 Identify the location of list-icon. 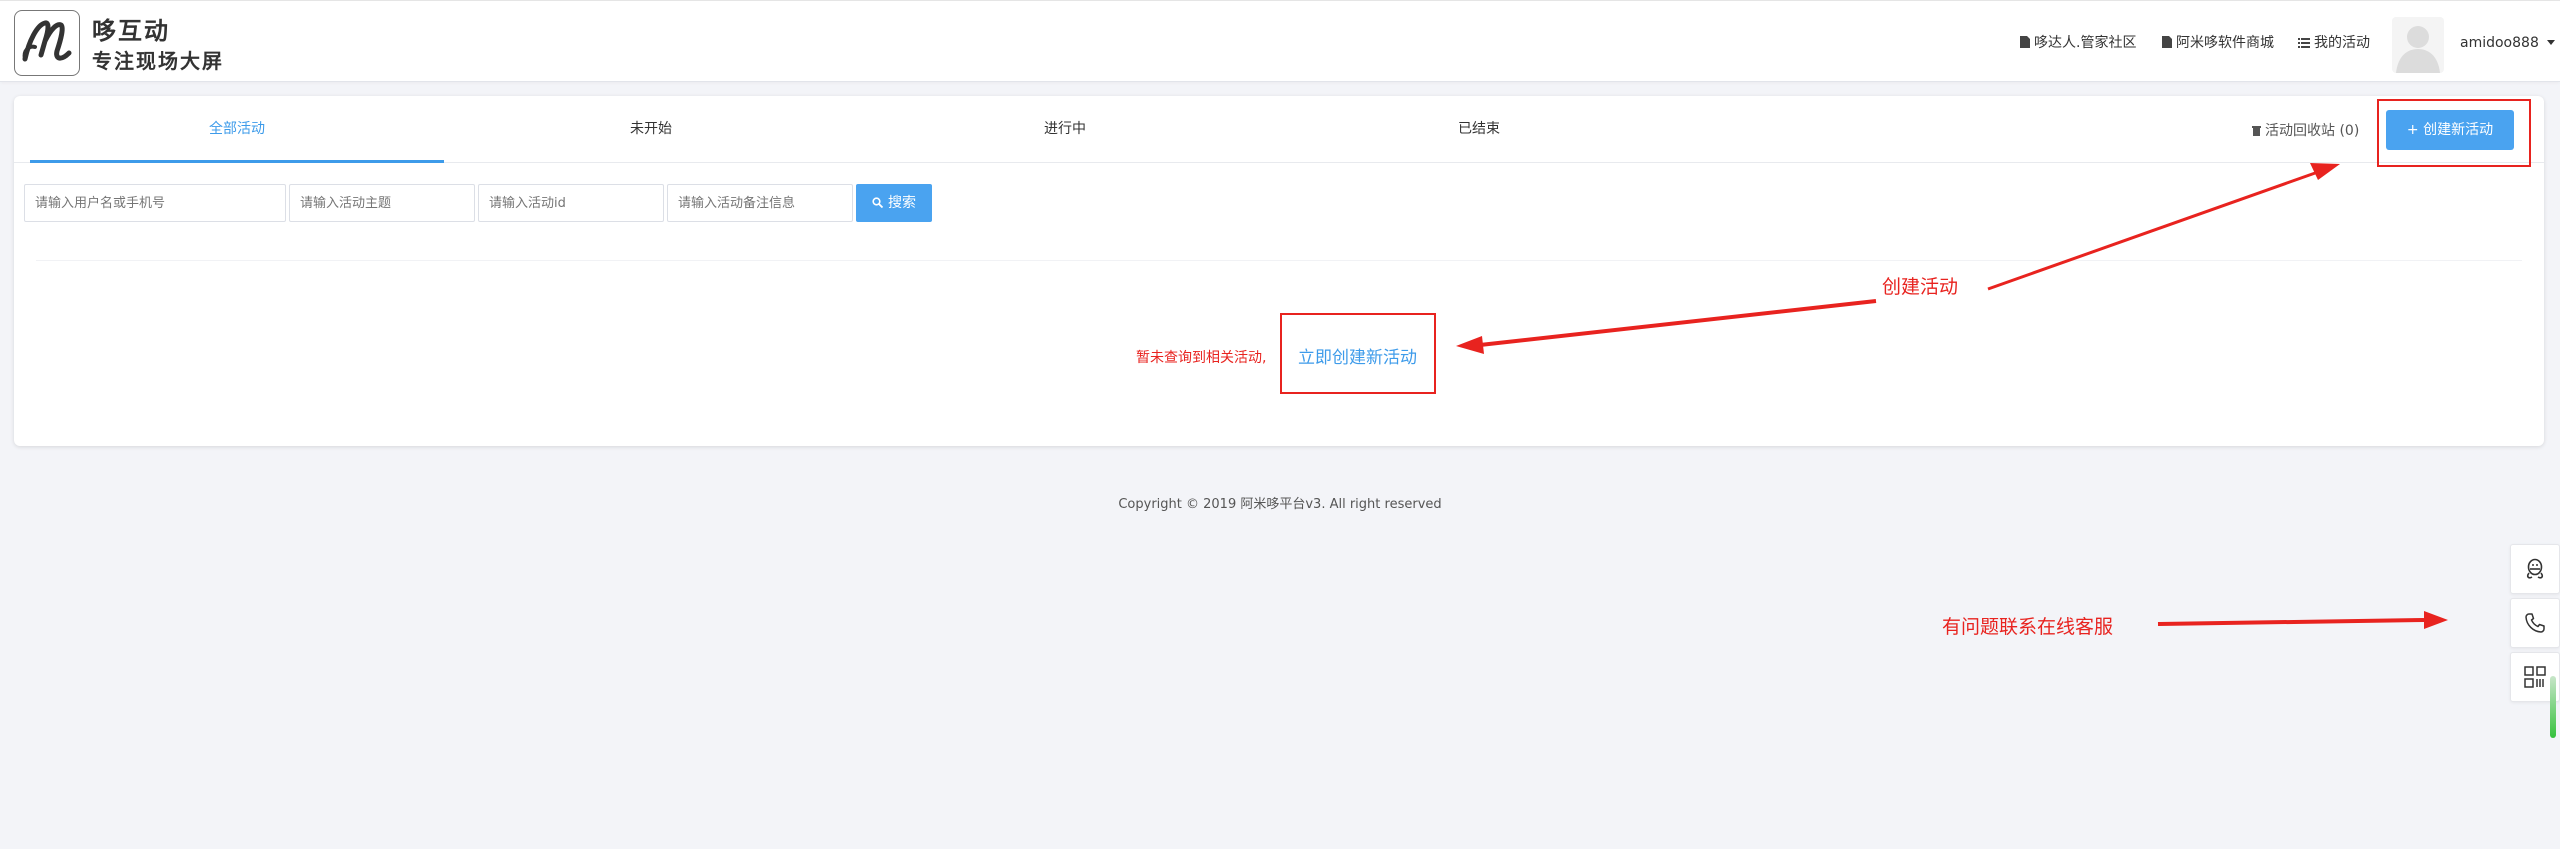
(2304, 44).